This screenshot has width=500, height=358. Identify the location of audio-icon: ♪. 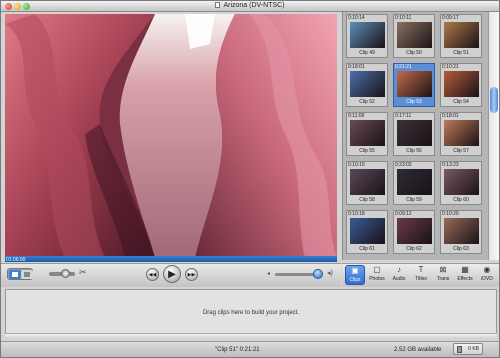
(399, 269).